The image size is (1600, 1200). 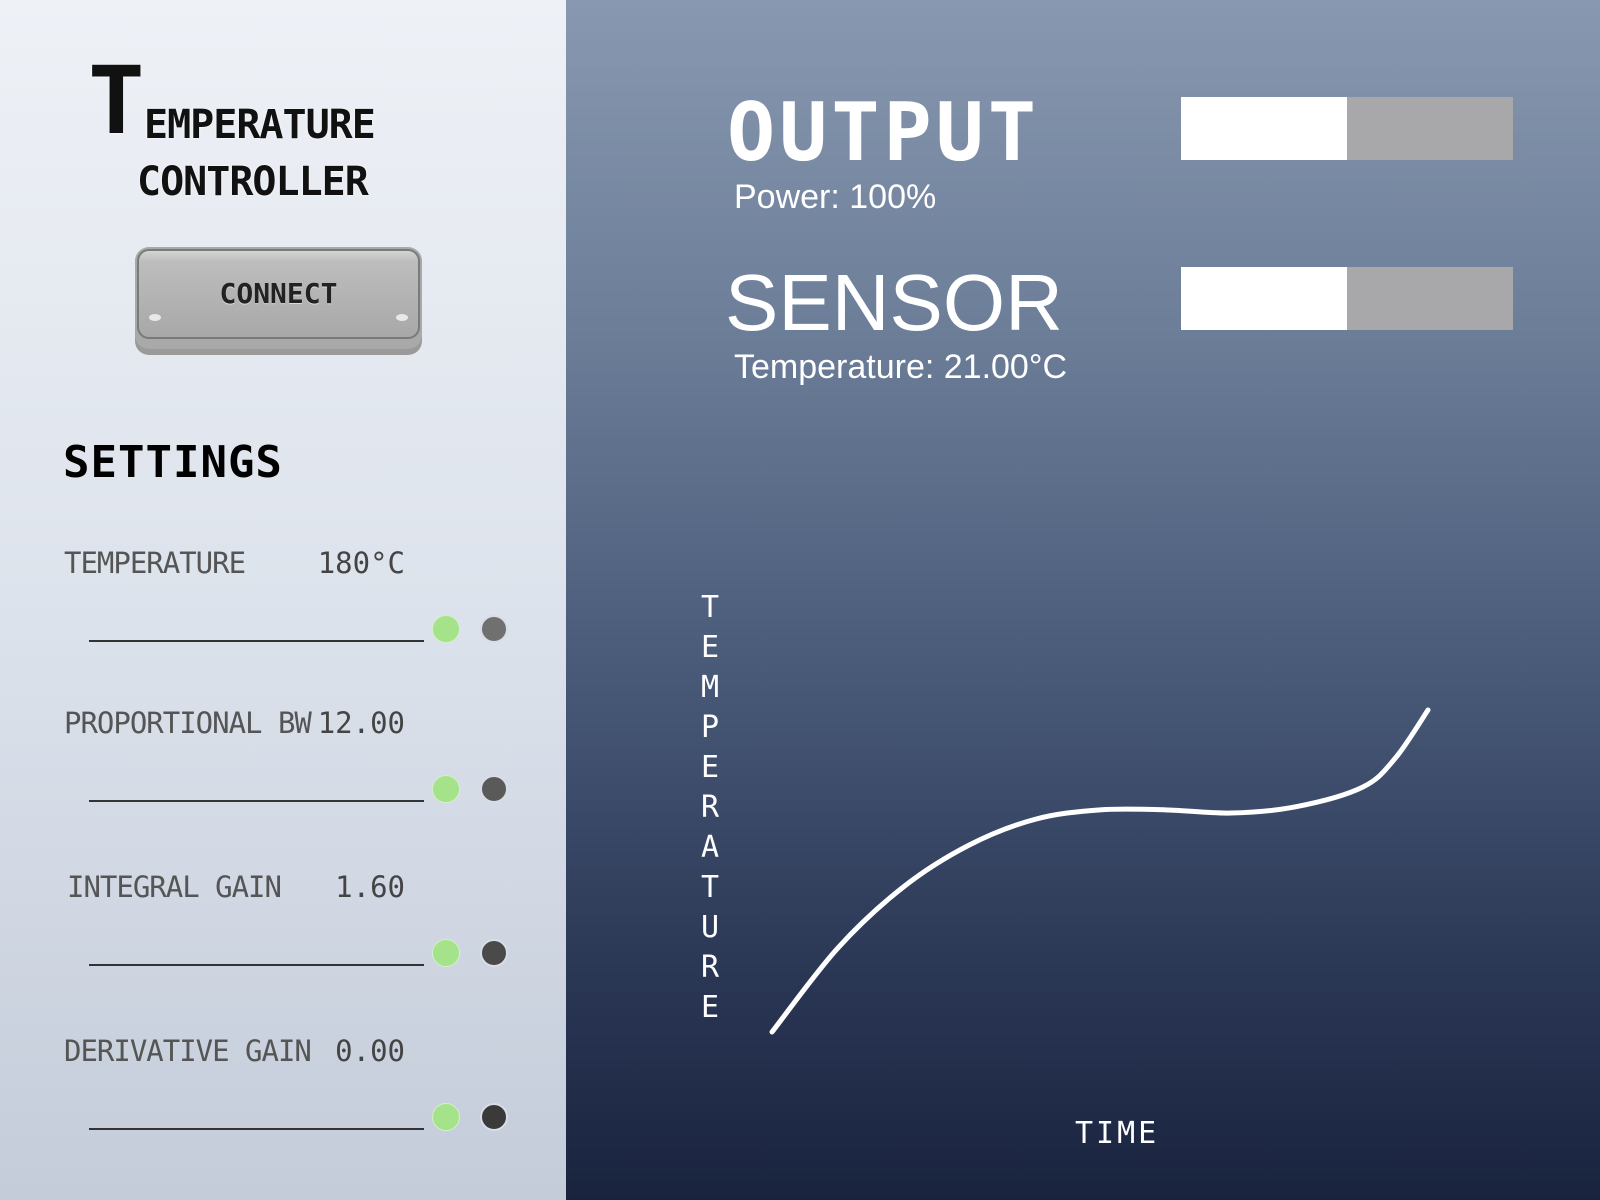 I want to click on setting-value: 180°C, so click(x=361, y=563).